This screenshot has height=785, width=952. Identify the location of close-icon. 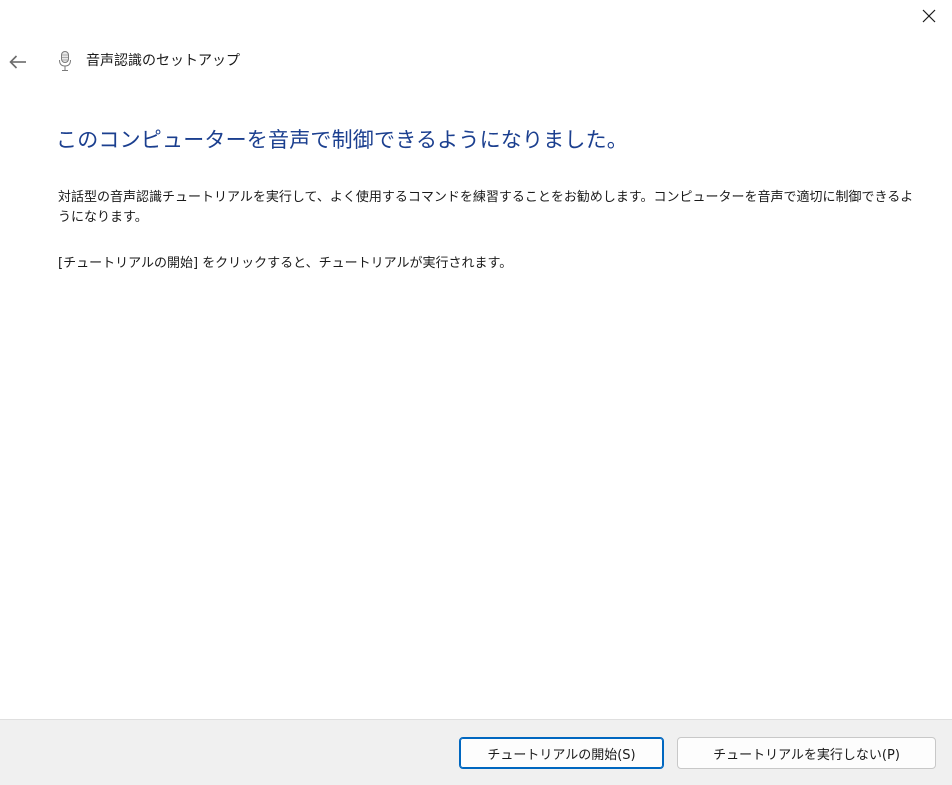
(929, 16).